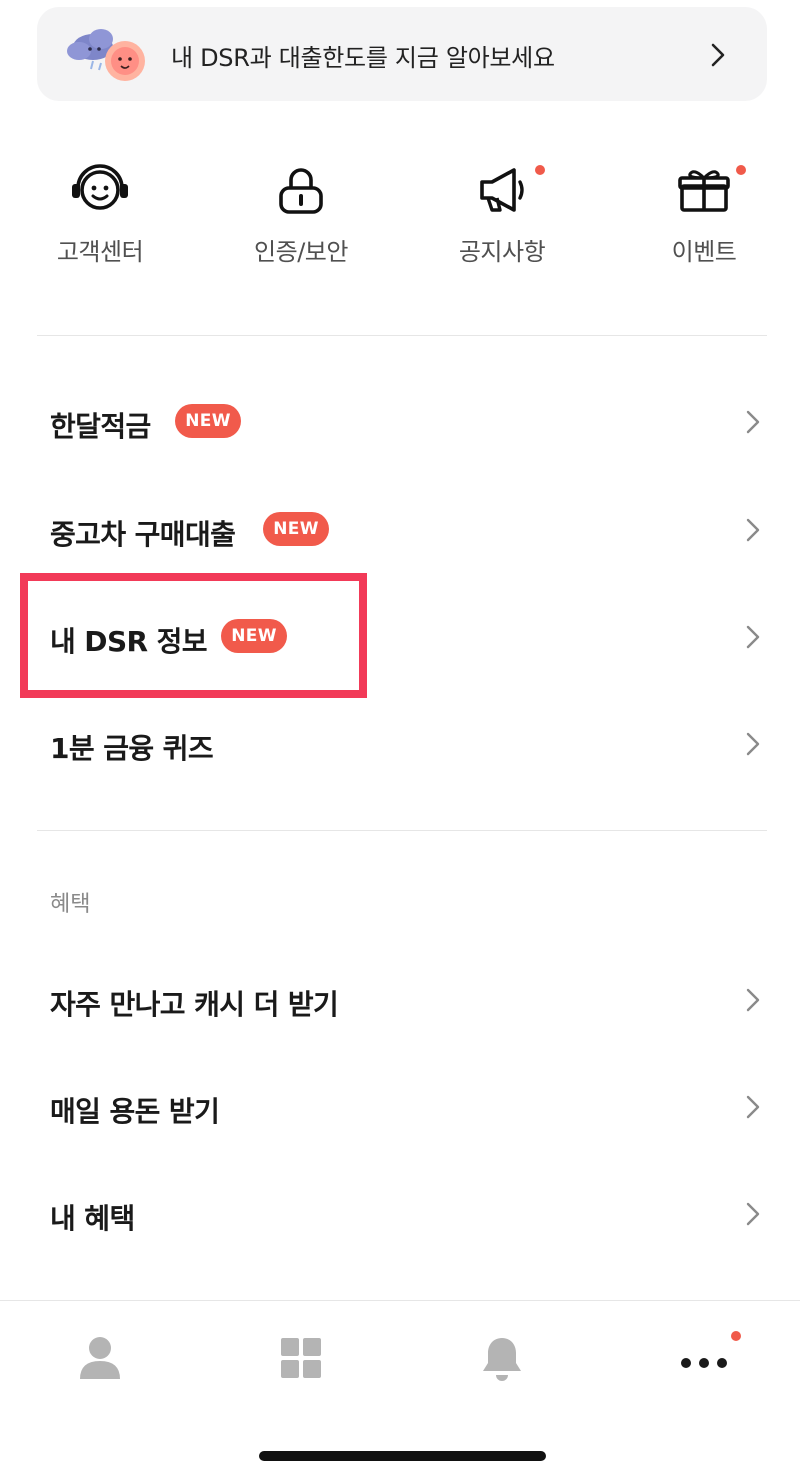  I want to click on person-icon, so click(100, 1358).